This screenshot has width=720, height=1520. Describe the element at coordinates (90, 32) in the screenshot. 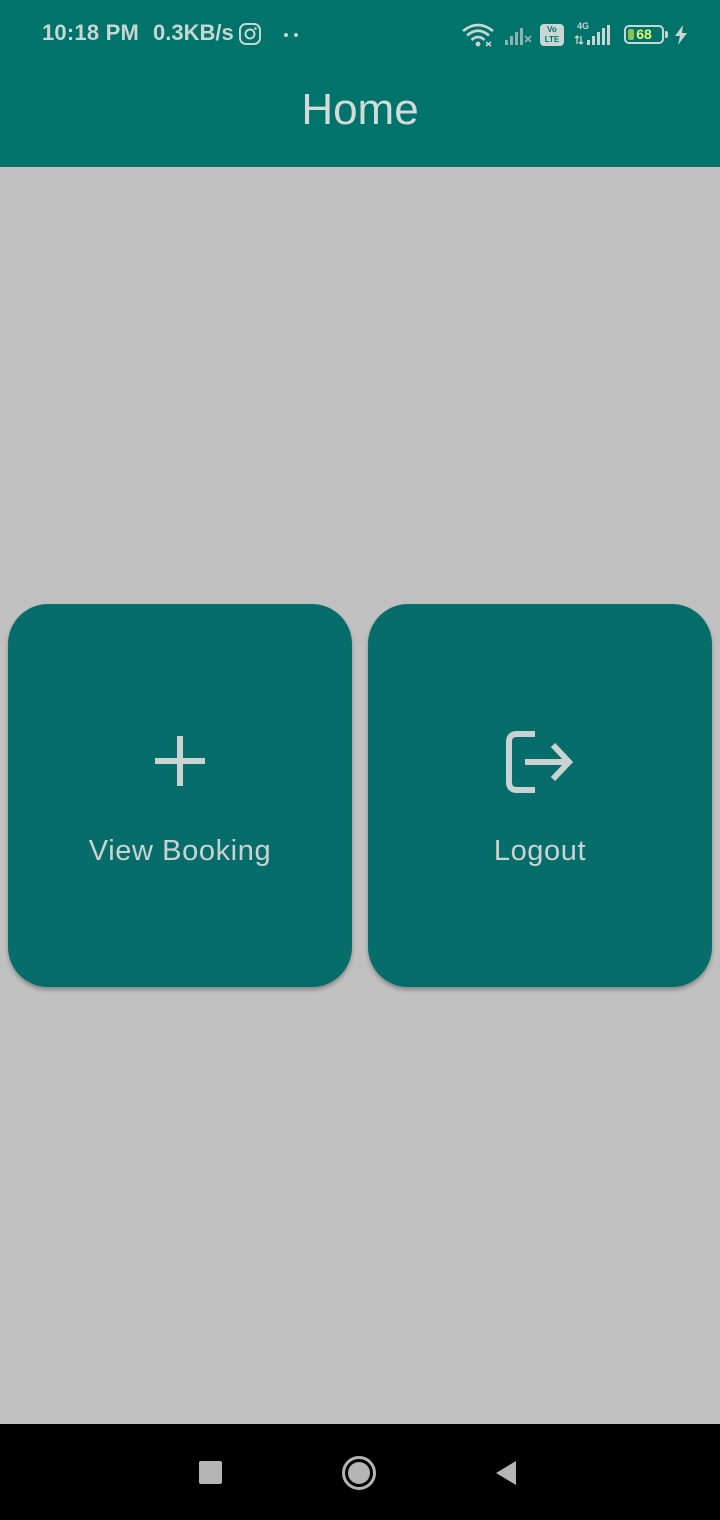

I see `status-time: 10:18 PM` at that location.